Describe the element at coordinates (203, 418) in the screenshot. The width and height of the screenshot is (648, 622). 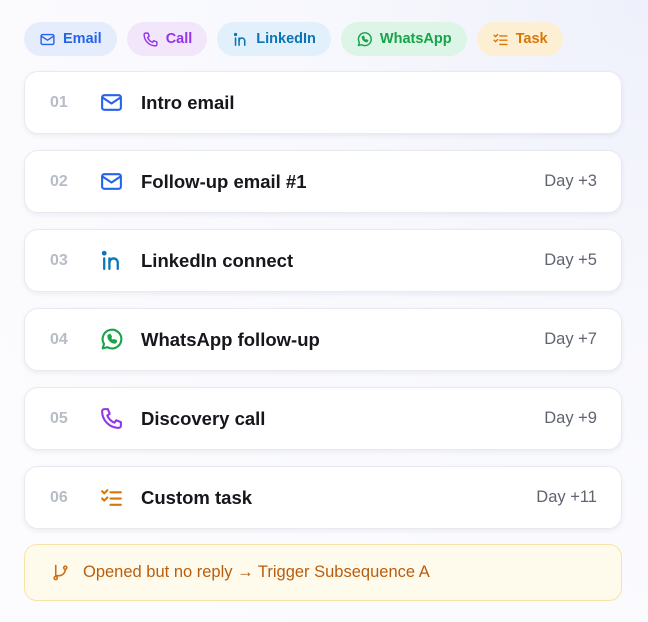
I see `step-title: Discovery call` at that location.